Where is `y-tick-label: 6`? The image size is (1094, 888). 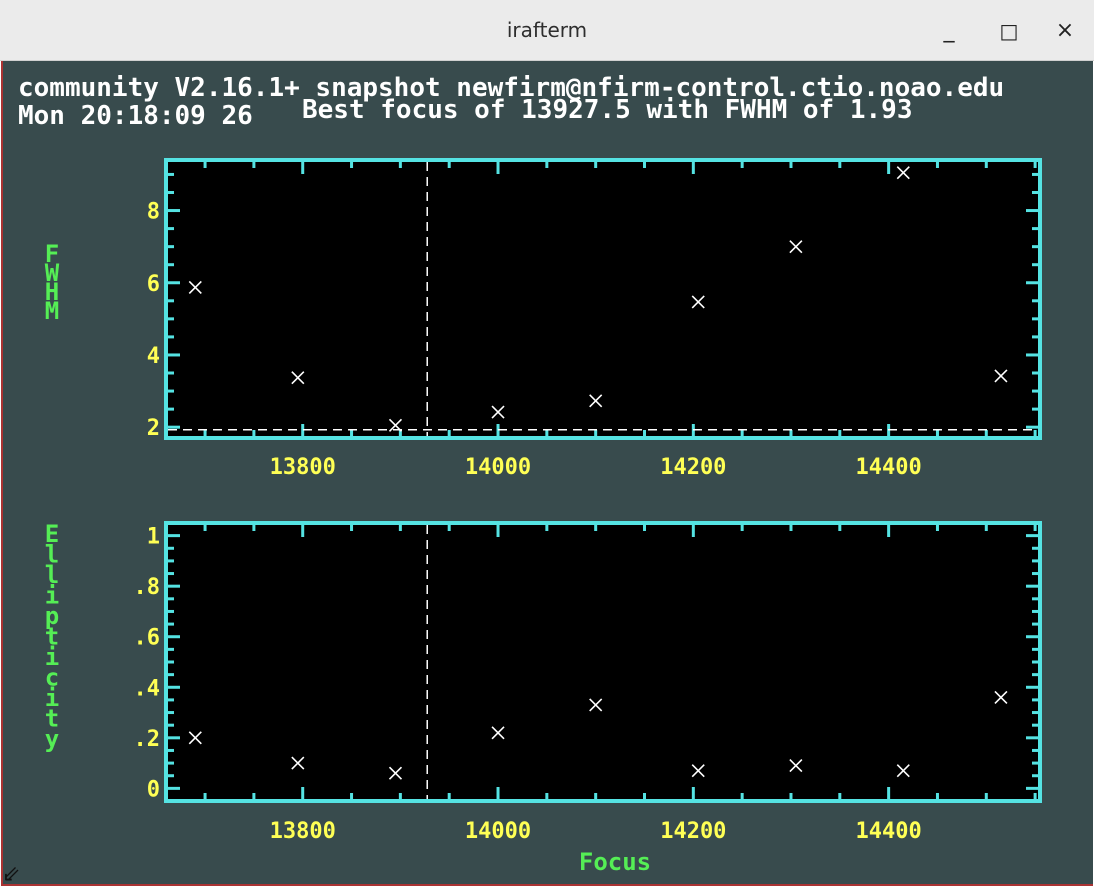
y-tick-label: 6 is located at coordinates (153, 284).